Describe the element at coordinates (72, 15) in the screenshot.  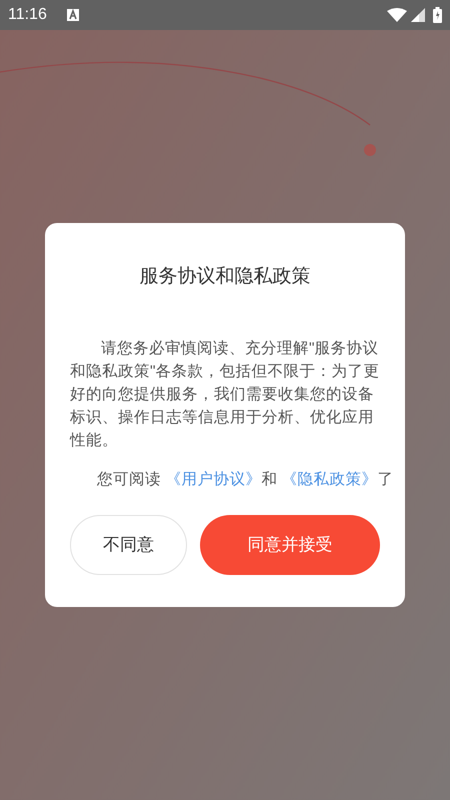
I see `keyboard-icon` at that location.